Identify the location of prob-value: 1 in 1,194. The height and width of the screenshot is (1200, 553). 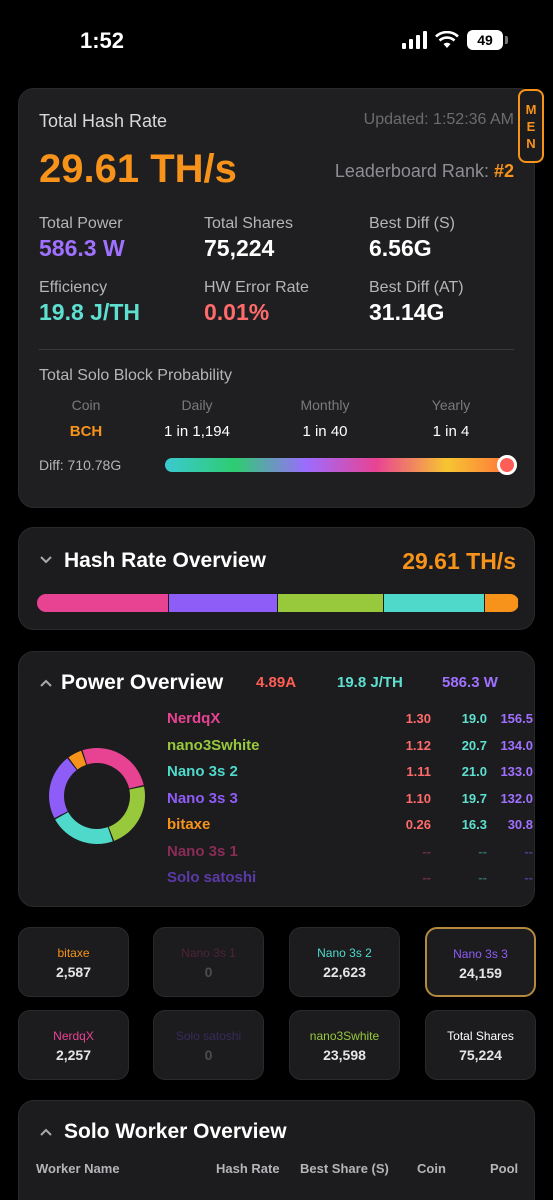
(197, 431).